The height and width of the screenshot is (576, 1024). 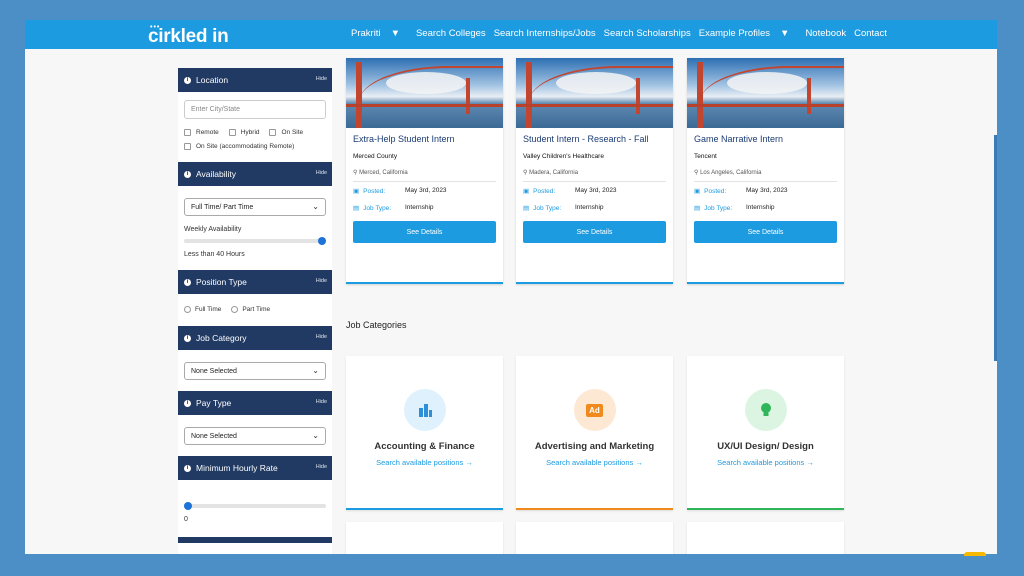 I want to click on radio-icon, so click(x=187, y=309).